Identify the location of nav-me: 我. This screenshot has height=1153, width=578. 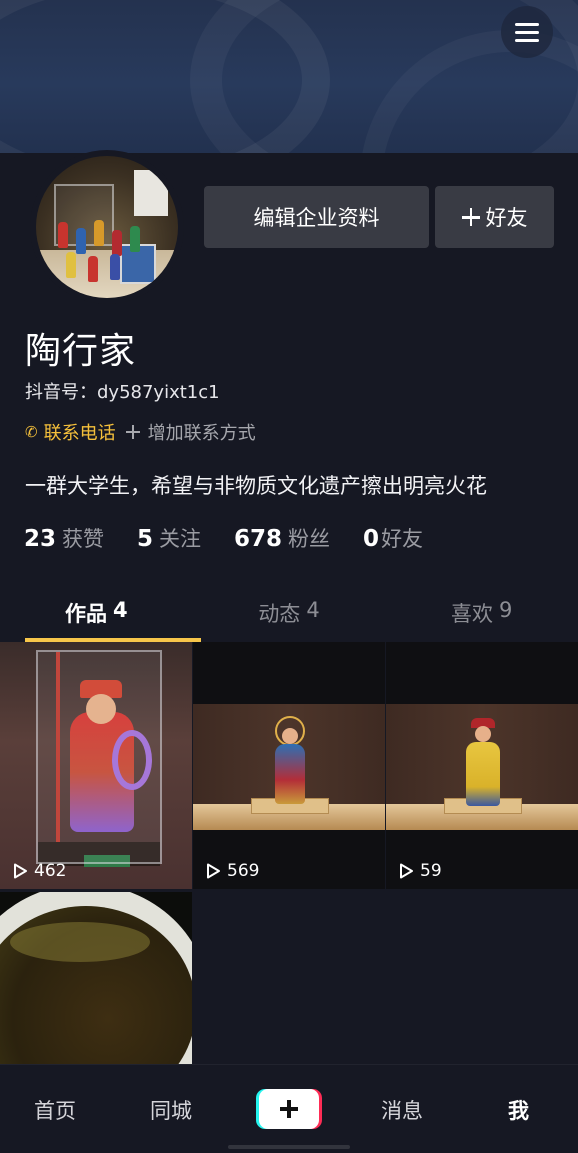
(518, 1110).